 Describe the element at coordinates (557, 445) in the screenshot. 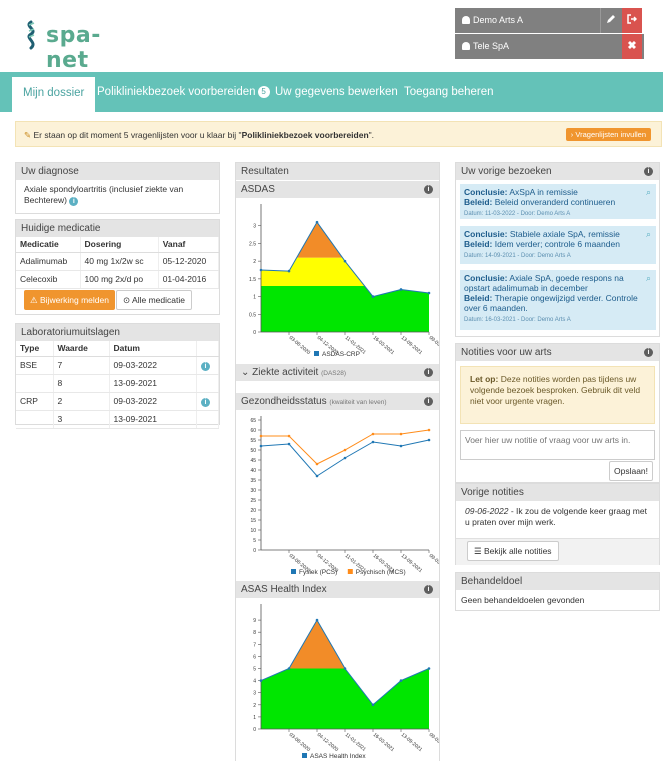

I see `notitie-input` at that location.